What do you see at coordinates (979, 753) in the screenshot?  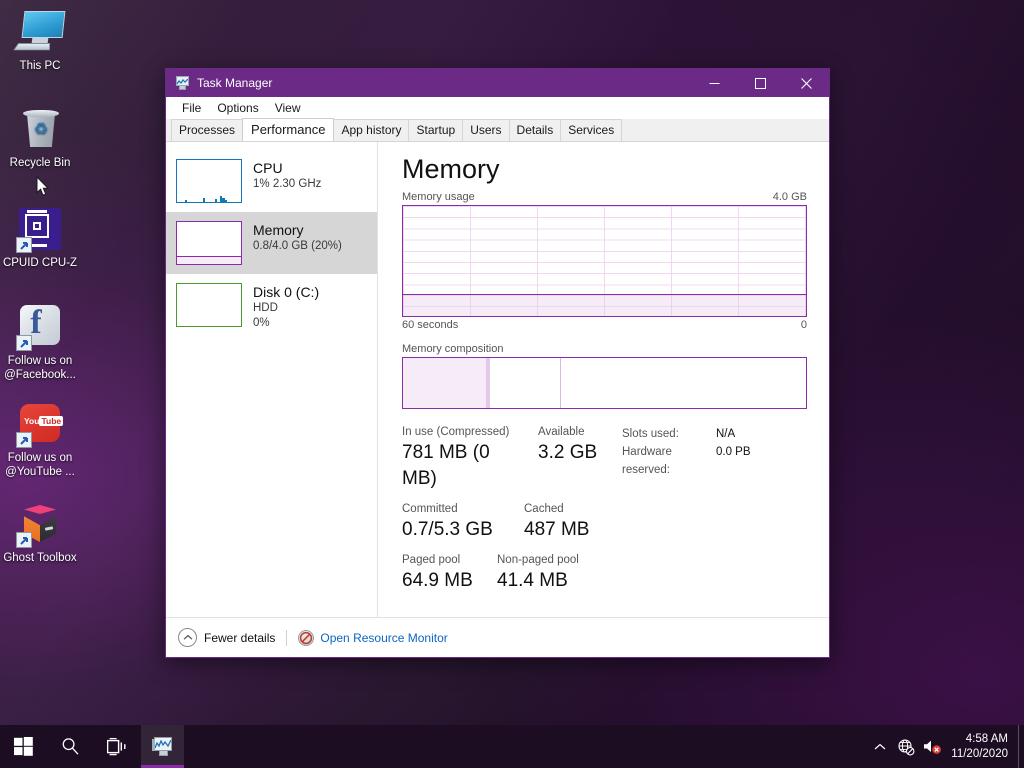 I see `clock-date: 11/20/2020` at bounding box center [979, 753].